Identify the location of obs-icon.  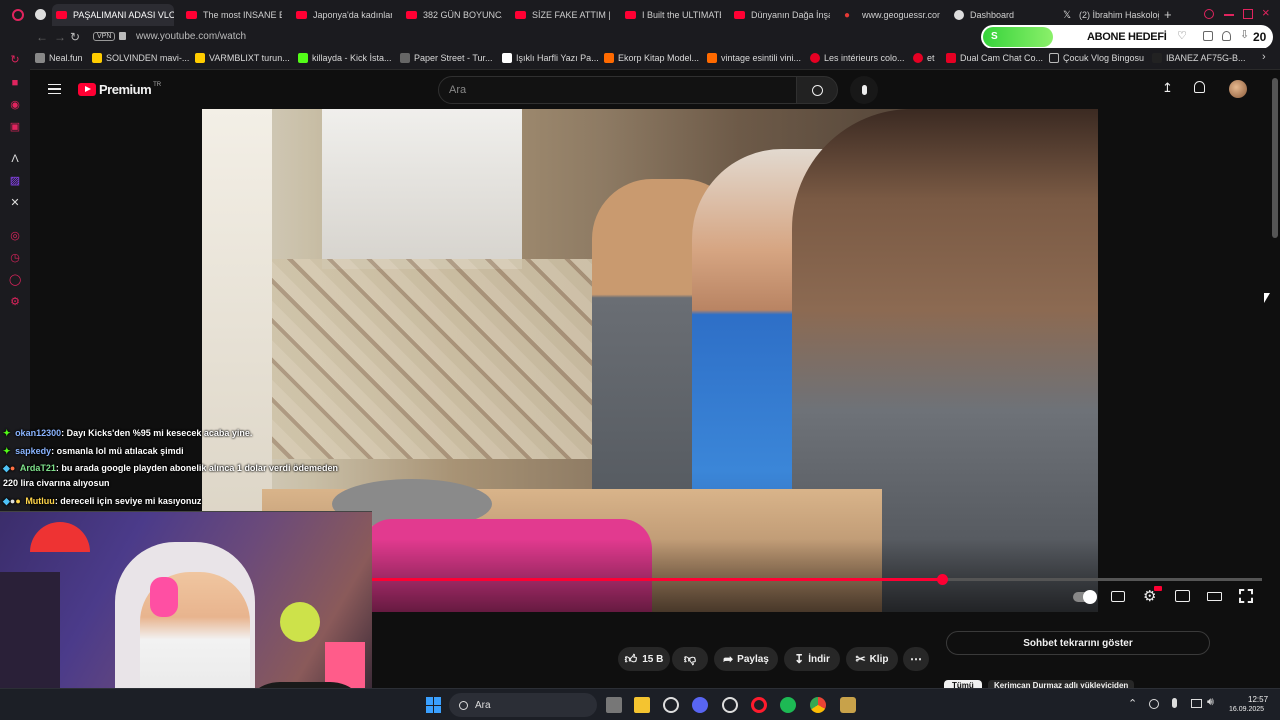
(671, 705).